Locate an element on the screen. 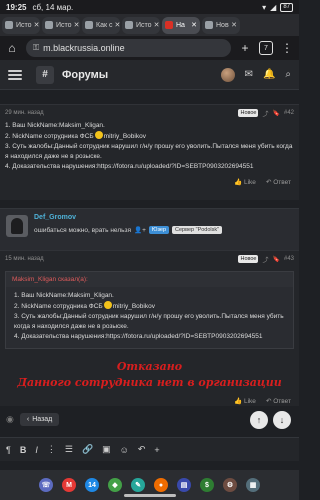 This screenshot has height=500, width=320. phone-app-icon: ☏ is located at coordinates (46, 485).